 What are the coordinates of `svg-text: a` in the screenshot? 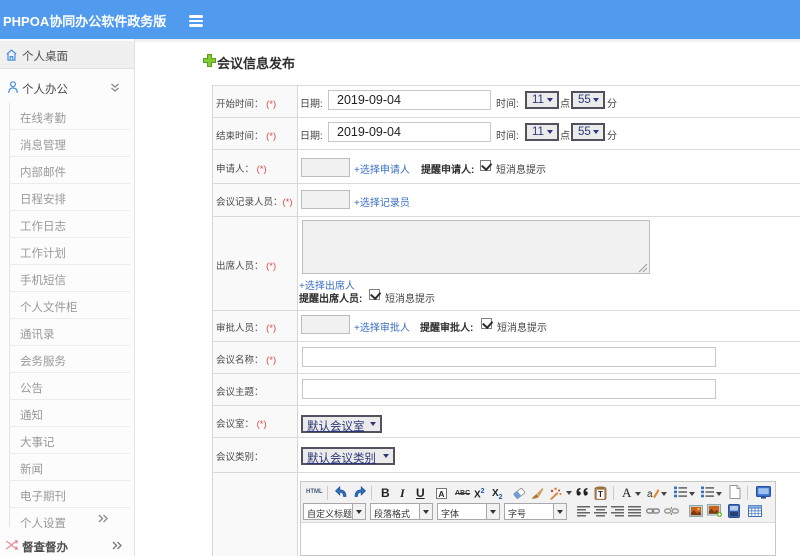 It's located at (650, 494).